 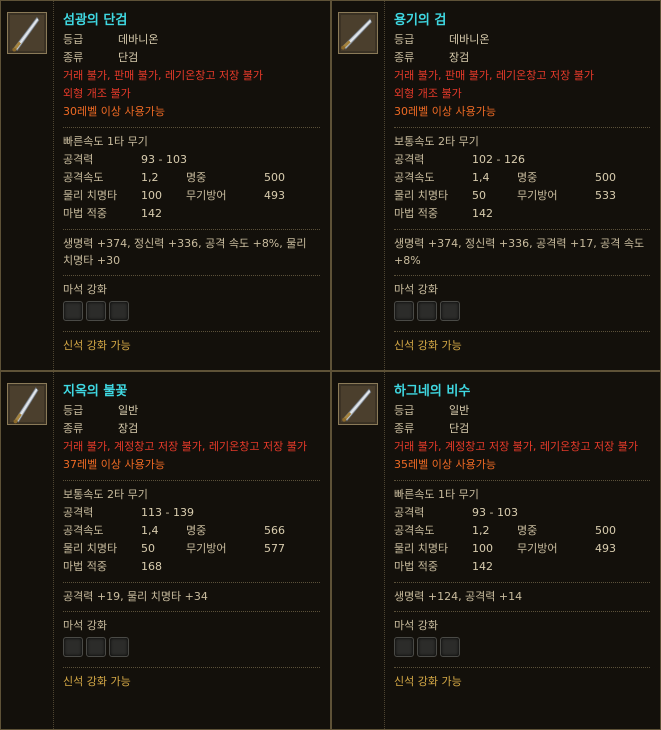 What do you see at coordinates (605, 177) in the screenshot?
I see `accuracy-value: 500` at bounding box center [605, 177].